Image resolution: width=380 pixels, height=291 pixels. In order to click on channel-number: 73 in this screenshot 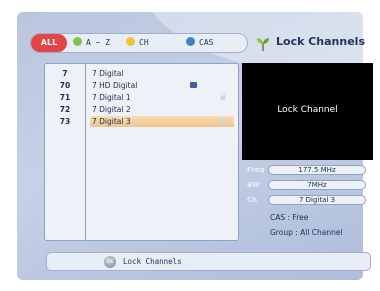, I will do `click(65, 121)`.